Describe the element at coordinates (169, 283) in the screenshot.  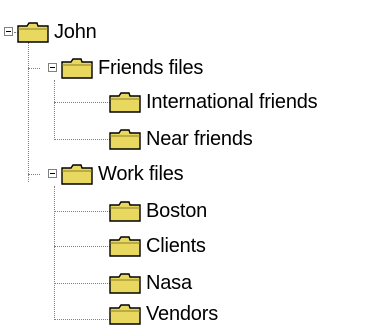
I see `tree-node-label: Nasa` at that location.